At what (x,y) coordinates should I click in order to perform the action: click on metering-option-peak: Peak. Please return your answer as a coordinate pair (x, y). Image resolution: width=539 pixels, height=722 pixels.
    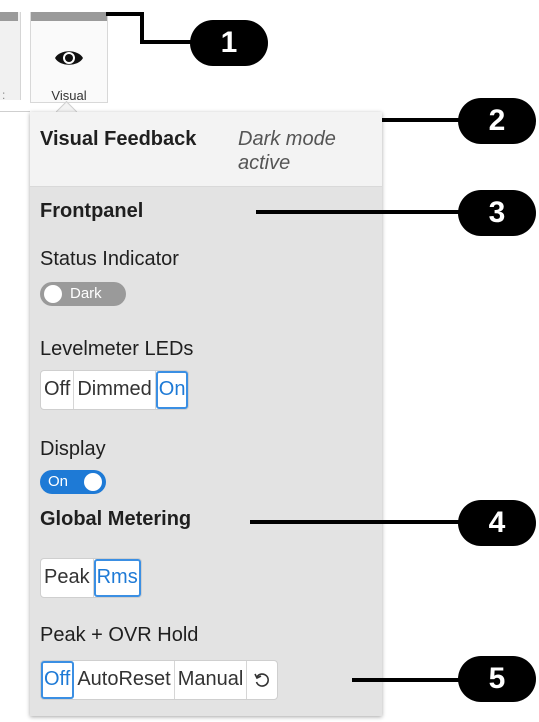
    Looking at the image, I should click on (67, 578).